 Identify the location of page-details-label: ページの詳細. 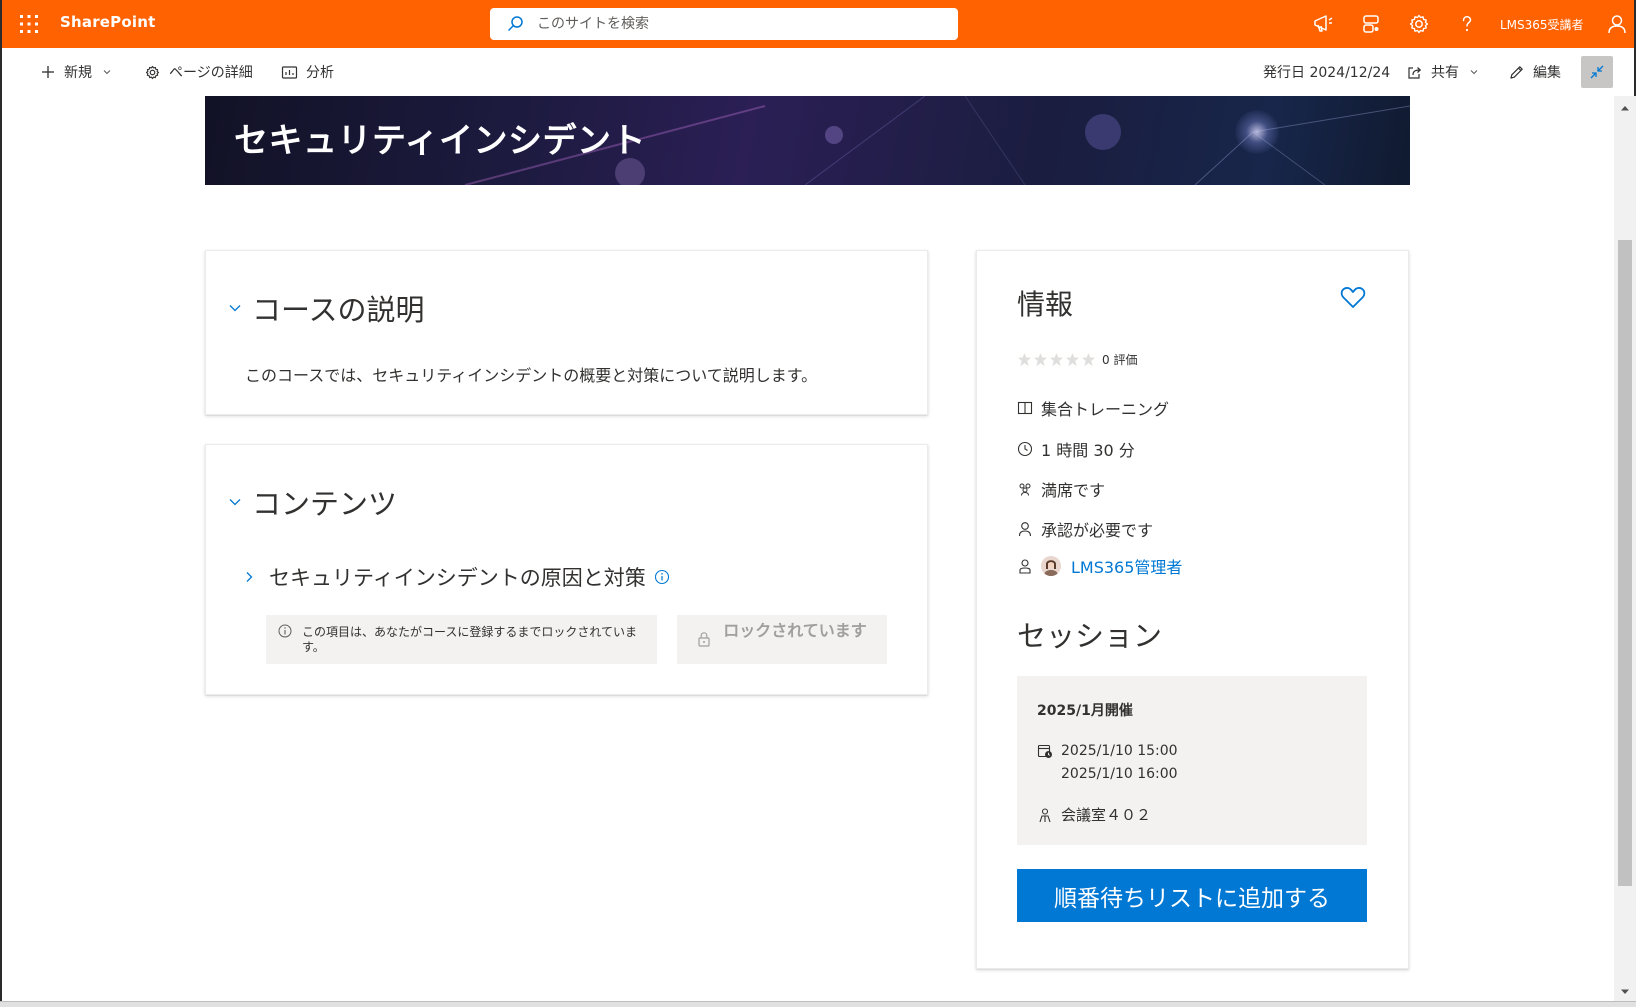
(211, 73).